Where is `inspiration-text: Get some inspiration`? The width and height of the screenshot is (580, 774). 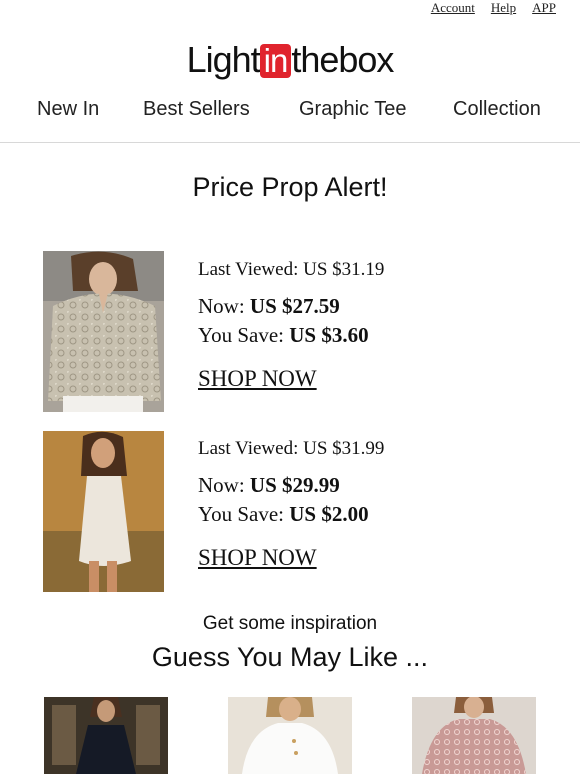
inspiration-text: Get some inspiration is located at coordinates (290, 623).